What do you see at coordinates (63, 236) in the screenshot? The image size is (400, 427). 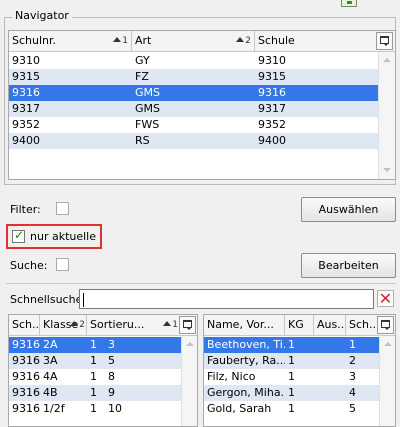 I see `nur-aktuelle-label: nur aktuelle` at bounding box center [63, 236].